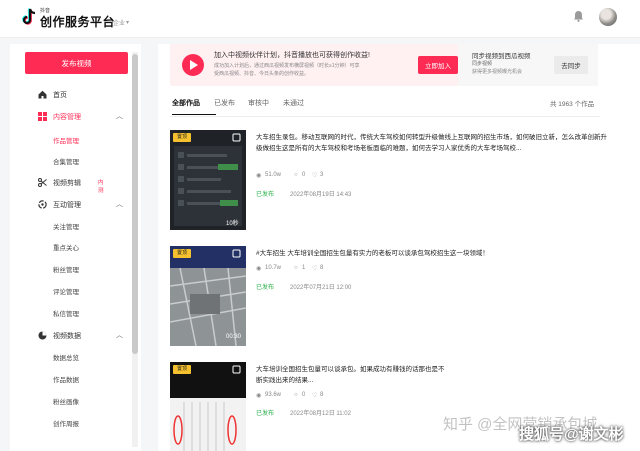  What do you see at coordinates (571, 65) in the screenshot?
I see `go-sync-button: 去同步` at bounding box center [571, 65].